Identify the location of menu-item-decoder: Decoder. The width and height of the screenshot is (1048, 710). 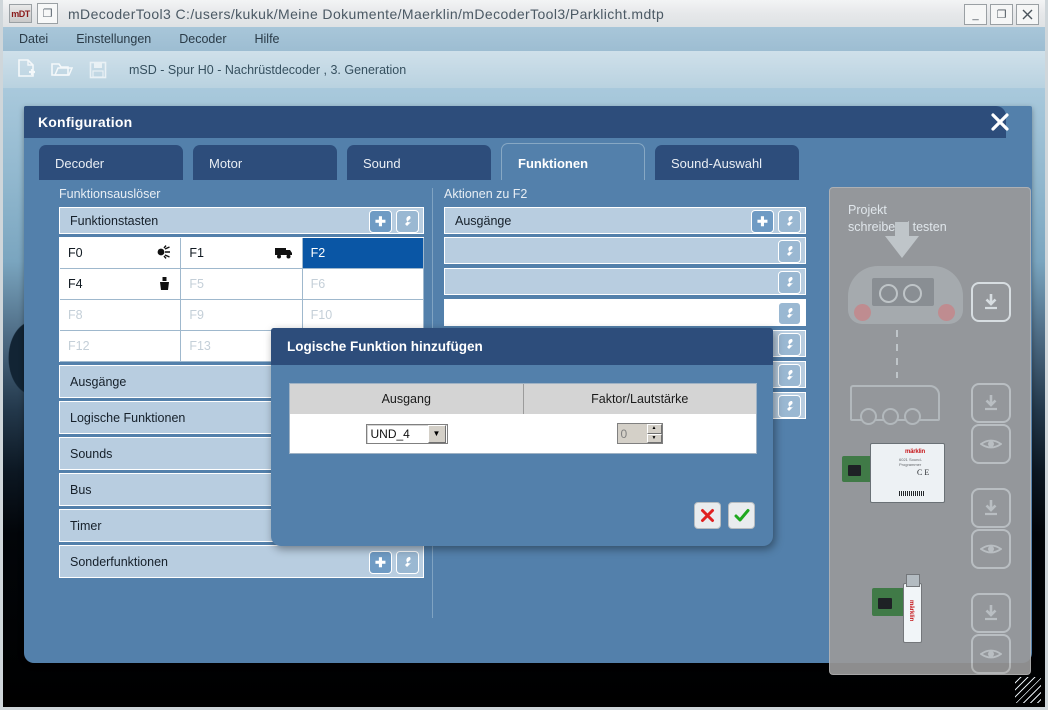
(202, 39).